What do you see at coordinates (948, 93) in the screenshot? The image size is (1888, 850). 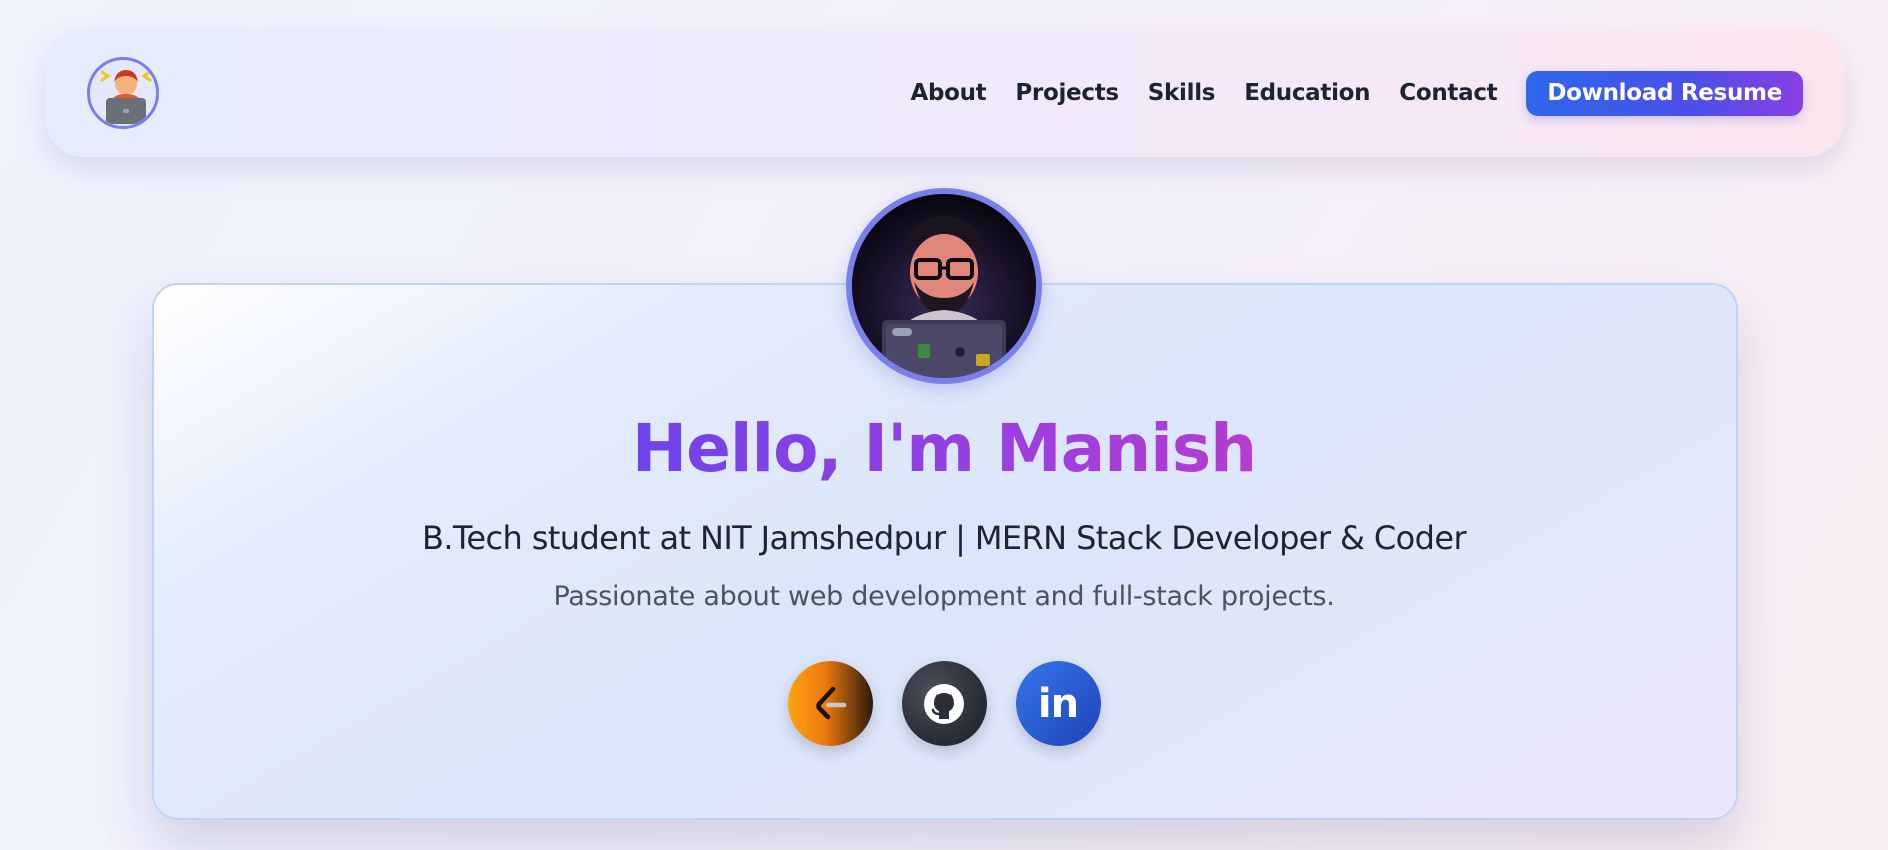 I see `nav-link-about: About` at bounding box center [948, 93].